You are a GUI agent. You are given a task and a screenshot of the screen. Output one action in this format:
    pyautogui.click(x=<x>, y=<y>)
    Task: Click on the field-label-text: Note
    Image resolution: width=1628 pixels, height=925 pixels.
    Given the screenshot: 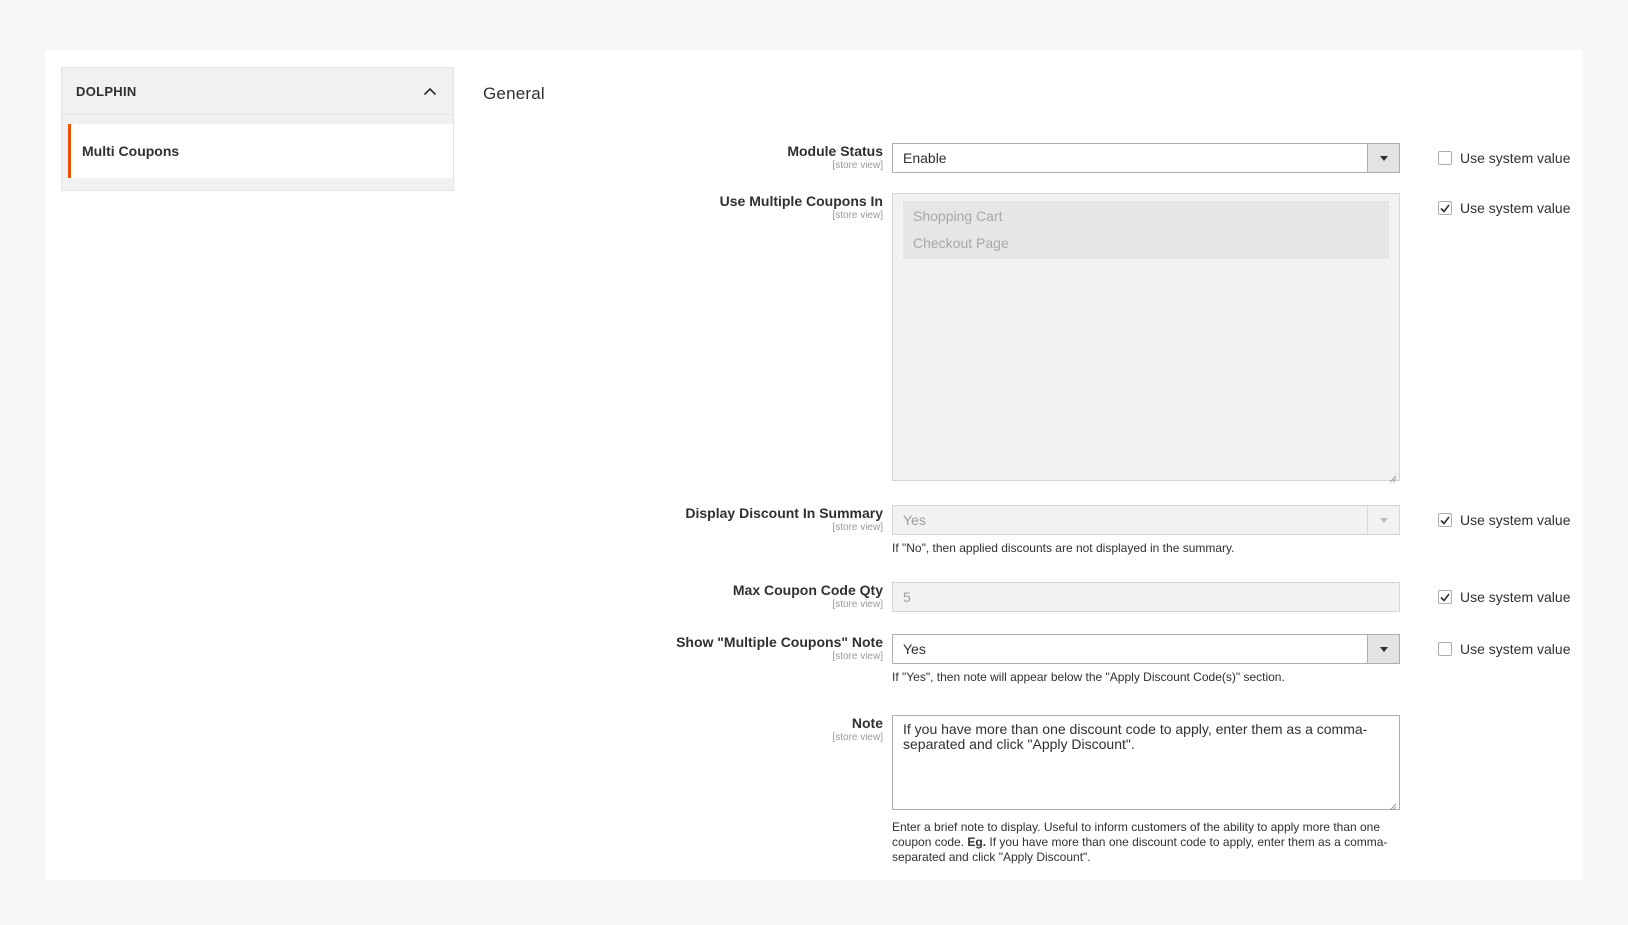 What is the action you would take?
    pyautogui.click(x=867, y=723)
    